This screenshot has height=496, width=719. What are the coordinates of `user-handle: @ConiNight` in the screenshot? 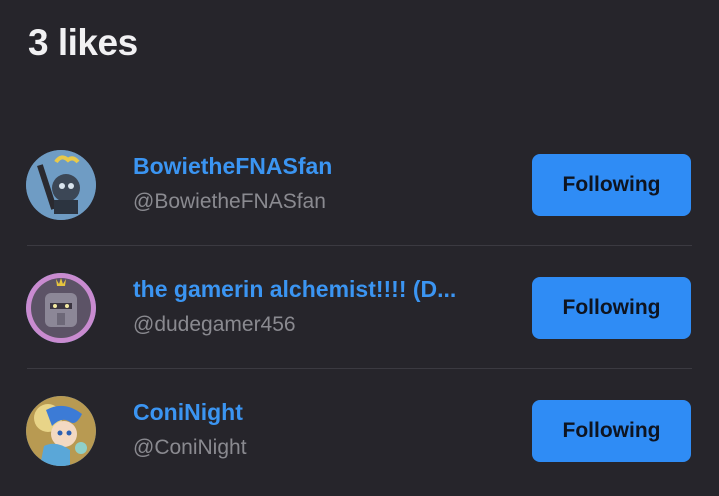 It's located at (190, 447).